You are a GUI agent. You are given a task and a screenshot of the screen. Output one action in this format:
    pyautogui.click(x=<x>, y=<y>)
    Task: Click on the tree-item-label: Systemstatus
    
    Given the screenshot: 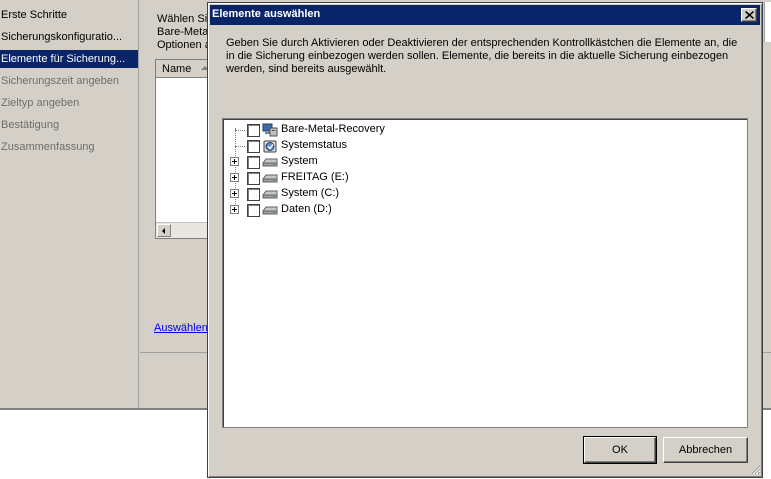 What is the action you would take?
    pyautogui.click(x=314, y=145)
    